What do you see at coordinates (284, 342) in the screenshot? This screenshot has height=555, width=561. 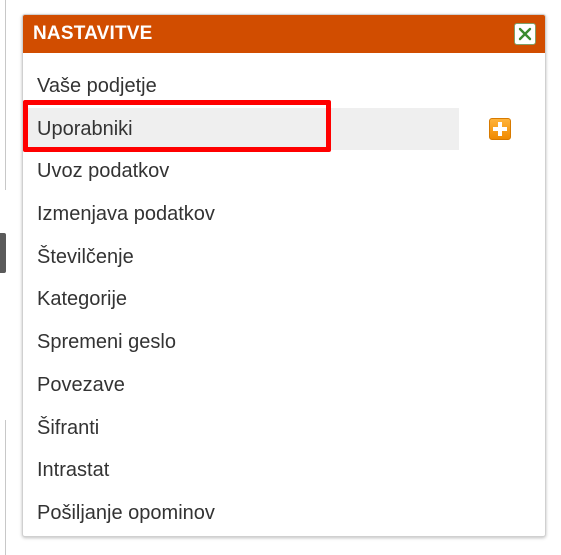 I see `menu-item-spremeni-geslo: Spremeni geslo` at bounding box center [284, 342].